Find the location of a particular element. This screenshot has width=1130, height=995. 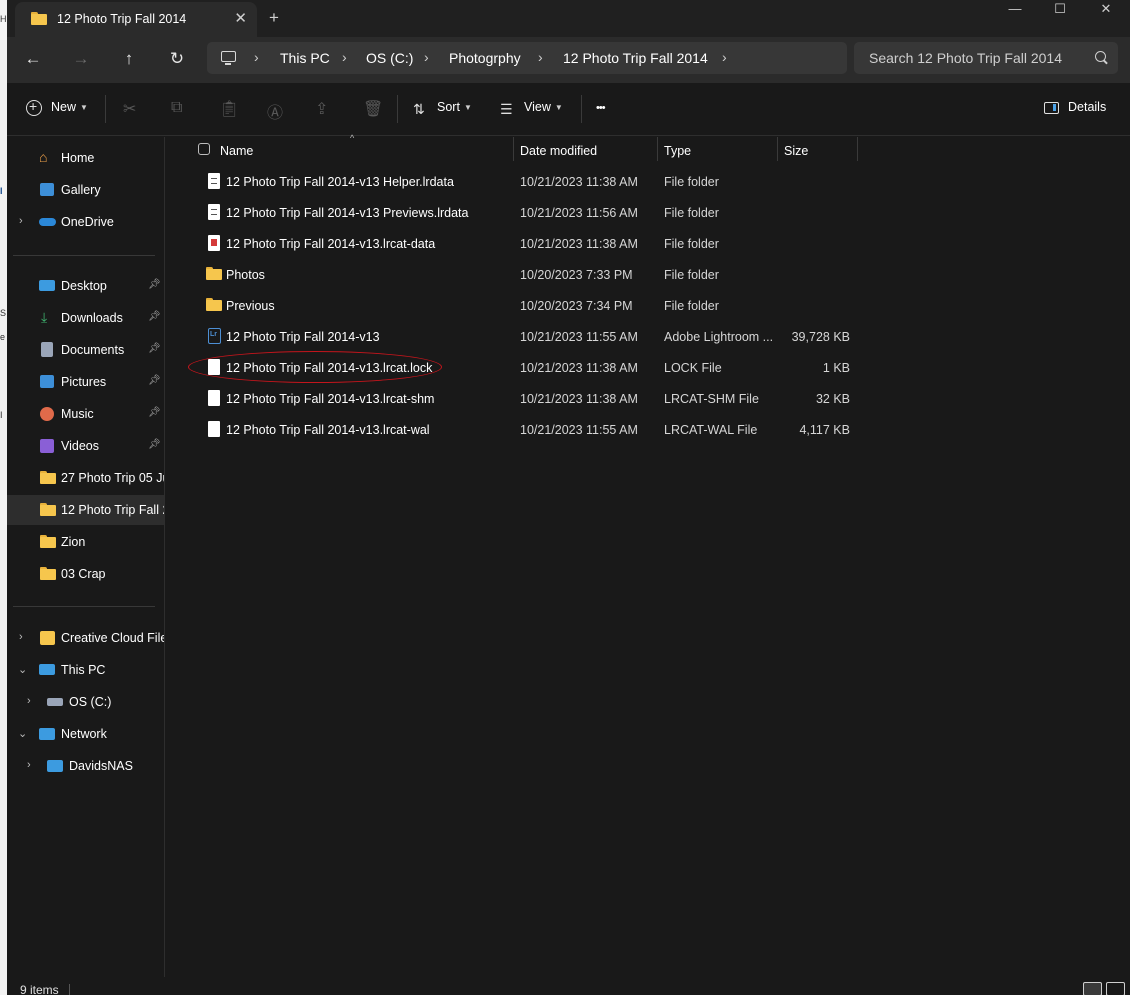

sidebar-item-pictures: Pictures 📌︎ is located at coordinates (85, 382).